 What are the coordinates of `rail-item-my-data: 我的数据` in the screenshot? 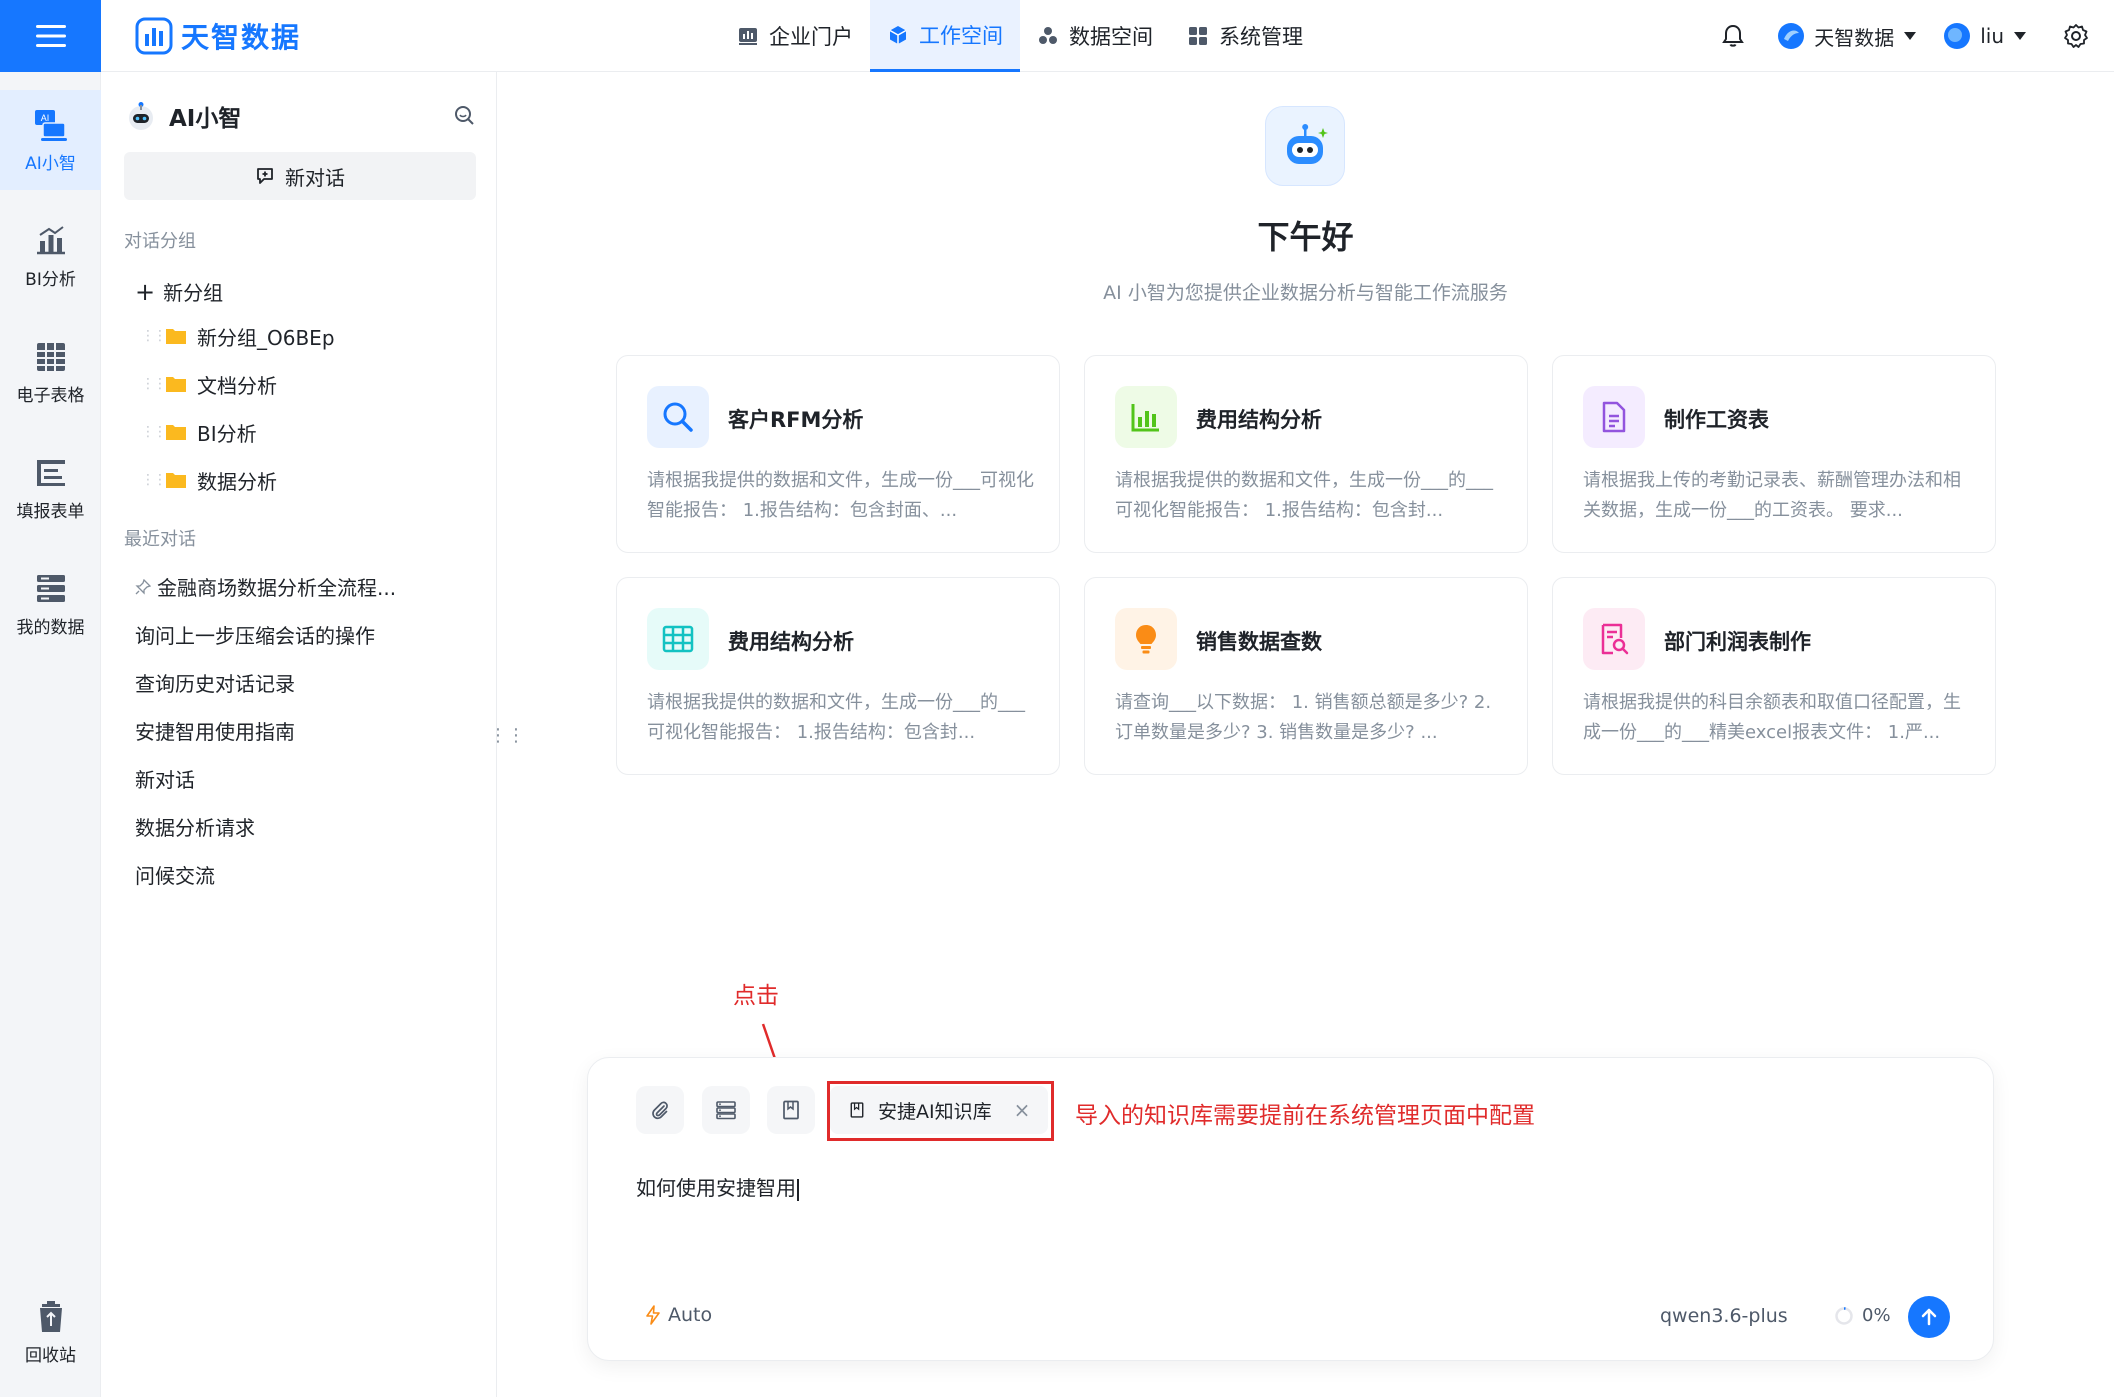 It's located at (50, 604).